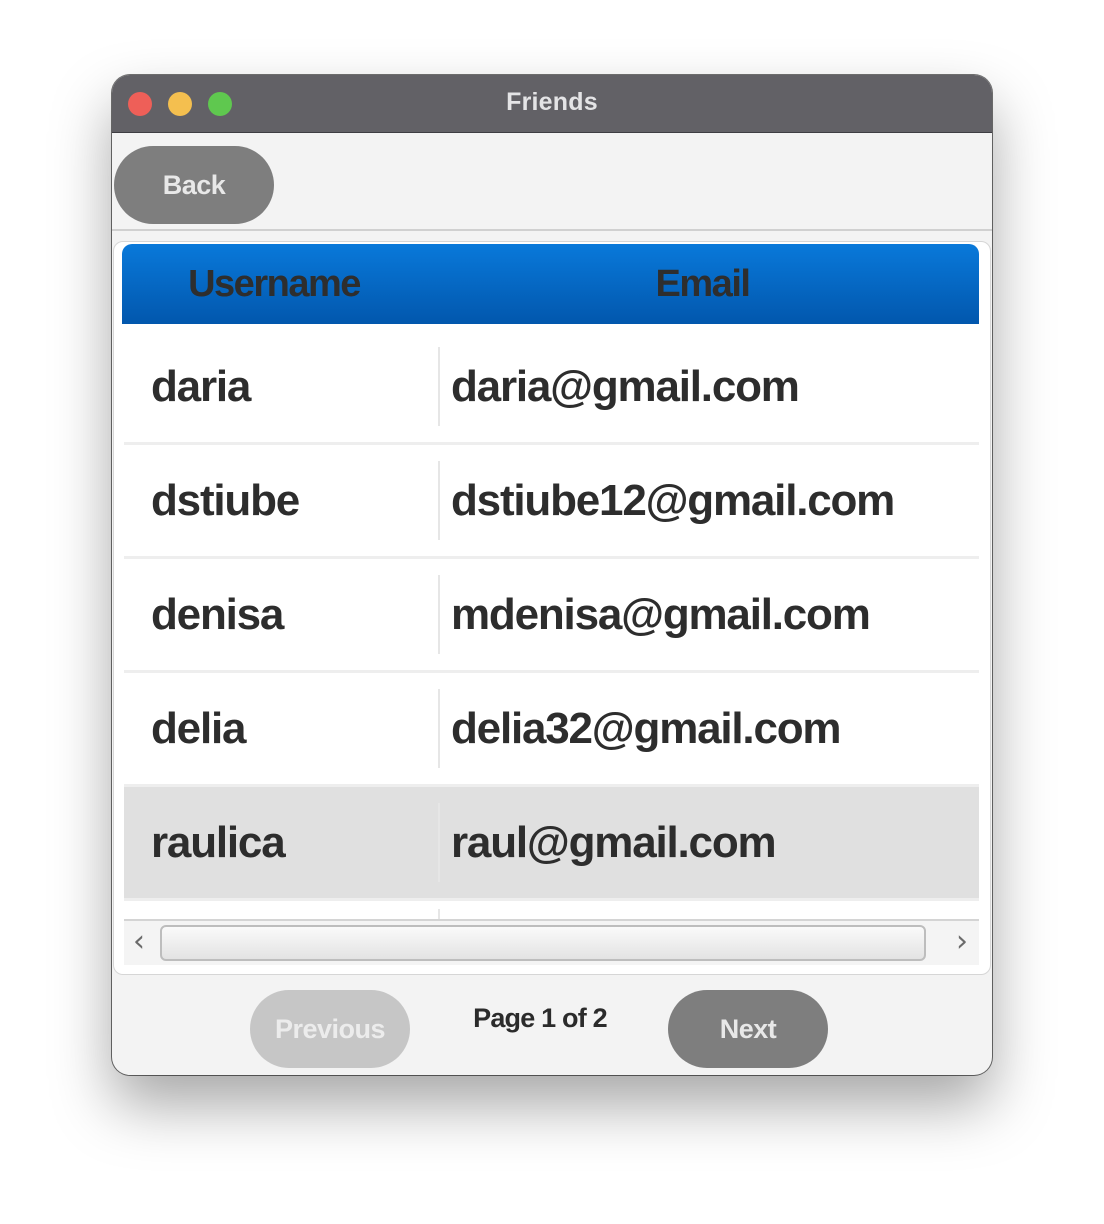  What do you see at coordinates (540, 1018) in the screenshot?
I see `page-indicator: Page 1 of 2` at bounding box center [540, 1018].